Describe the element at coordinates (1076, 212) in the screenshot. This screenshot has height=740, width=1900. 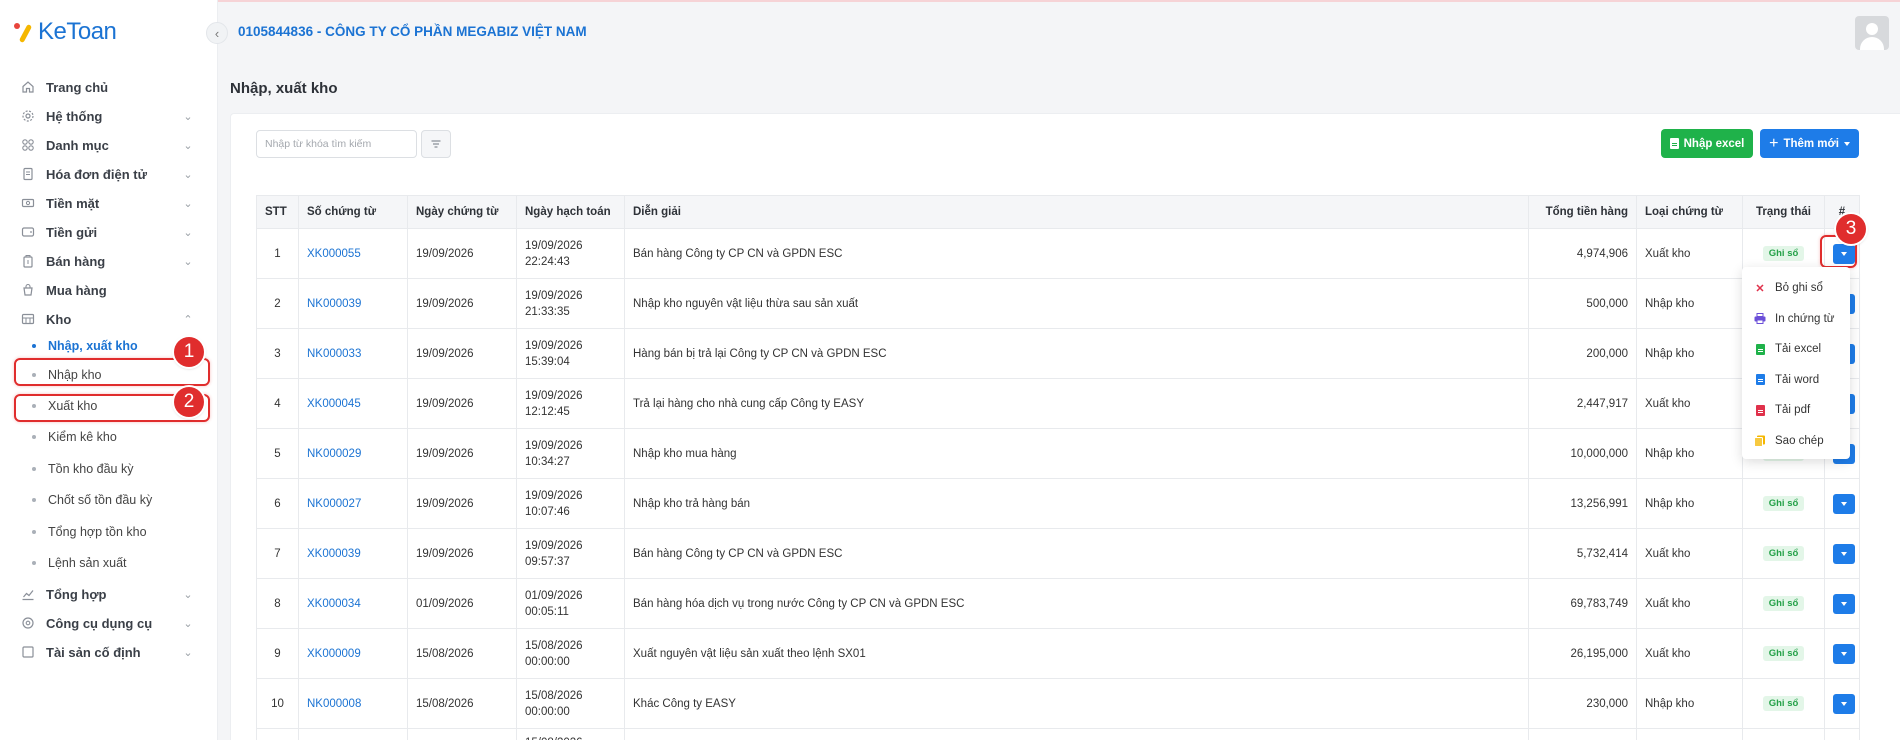
I see `column-header-dien-giai: Diễn giải` at that location.